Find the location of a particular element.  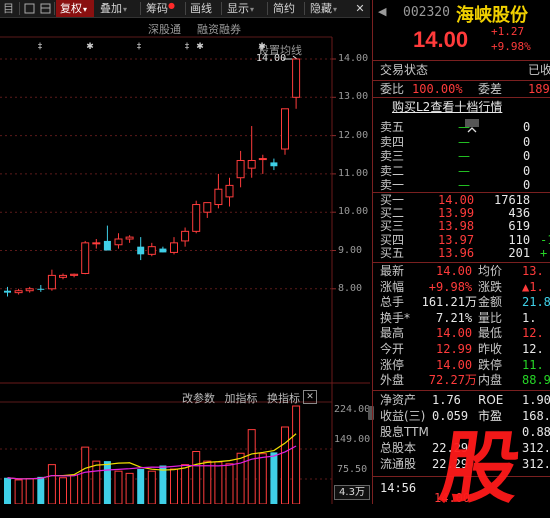

stat-label: 今开 is located at coordinates (392, 349).